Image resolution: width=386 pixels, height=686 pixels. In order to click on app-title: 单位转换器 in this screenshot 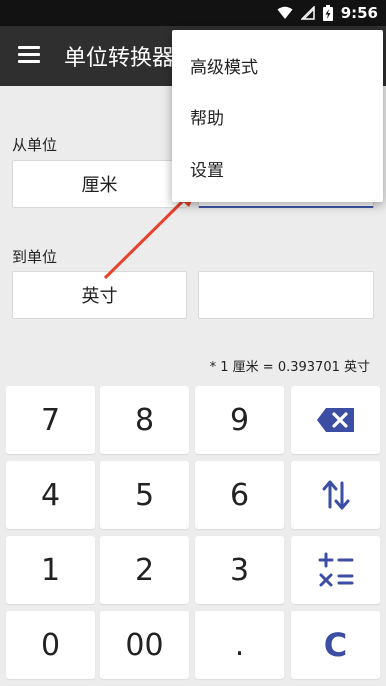, I will do `click(119, 58)`.